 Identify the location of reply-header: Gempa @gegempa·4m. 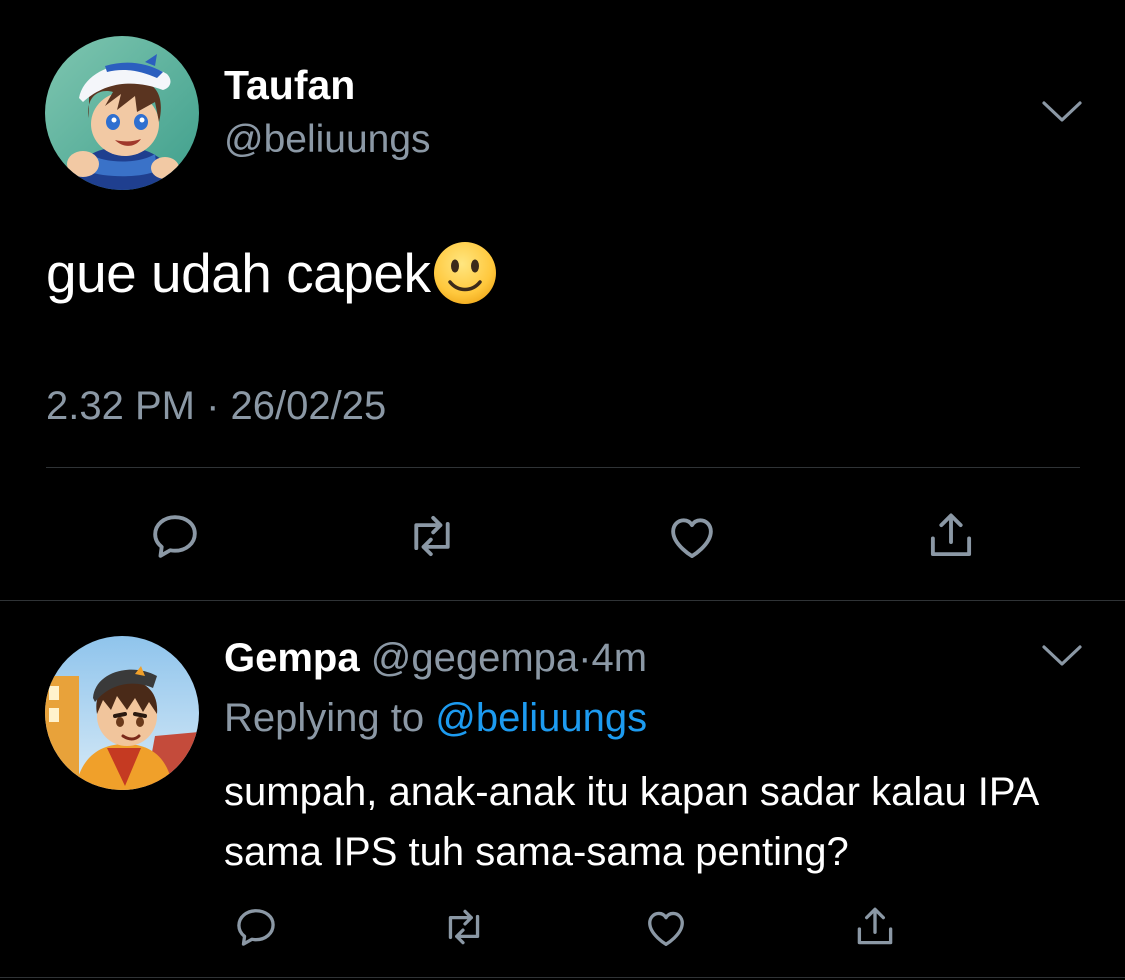
(435, 658).